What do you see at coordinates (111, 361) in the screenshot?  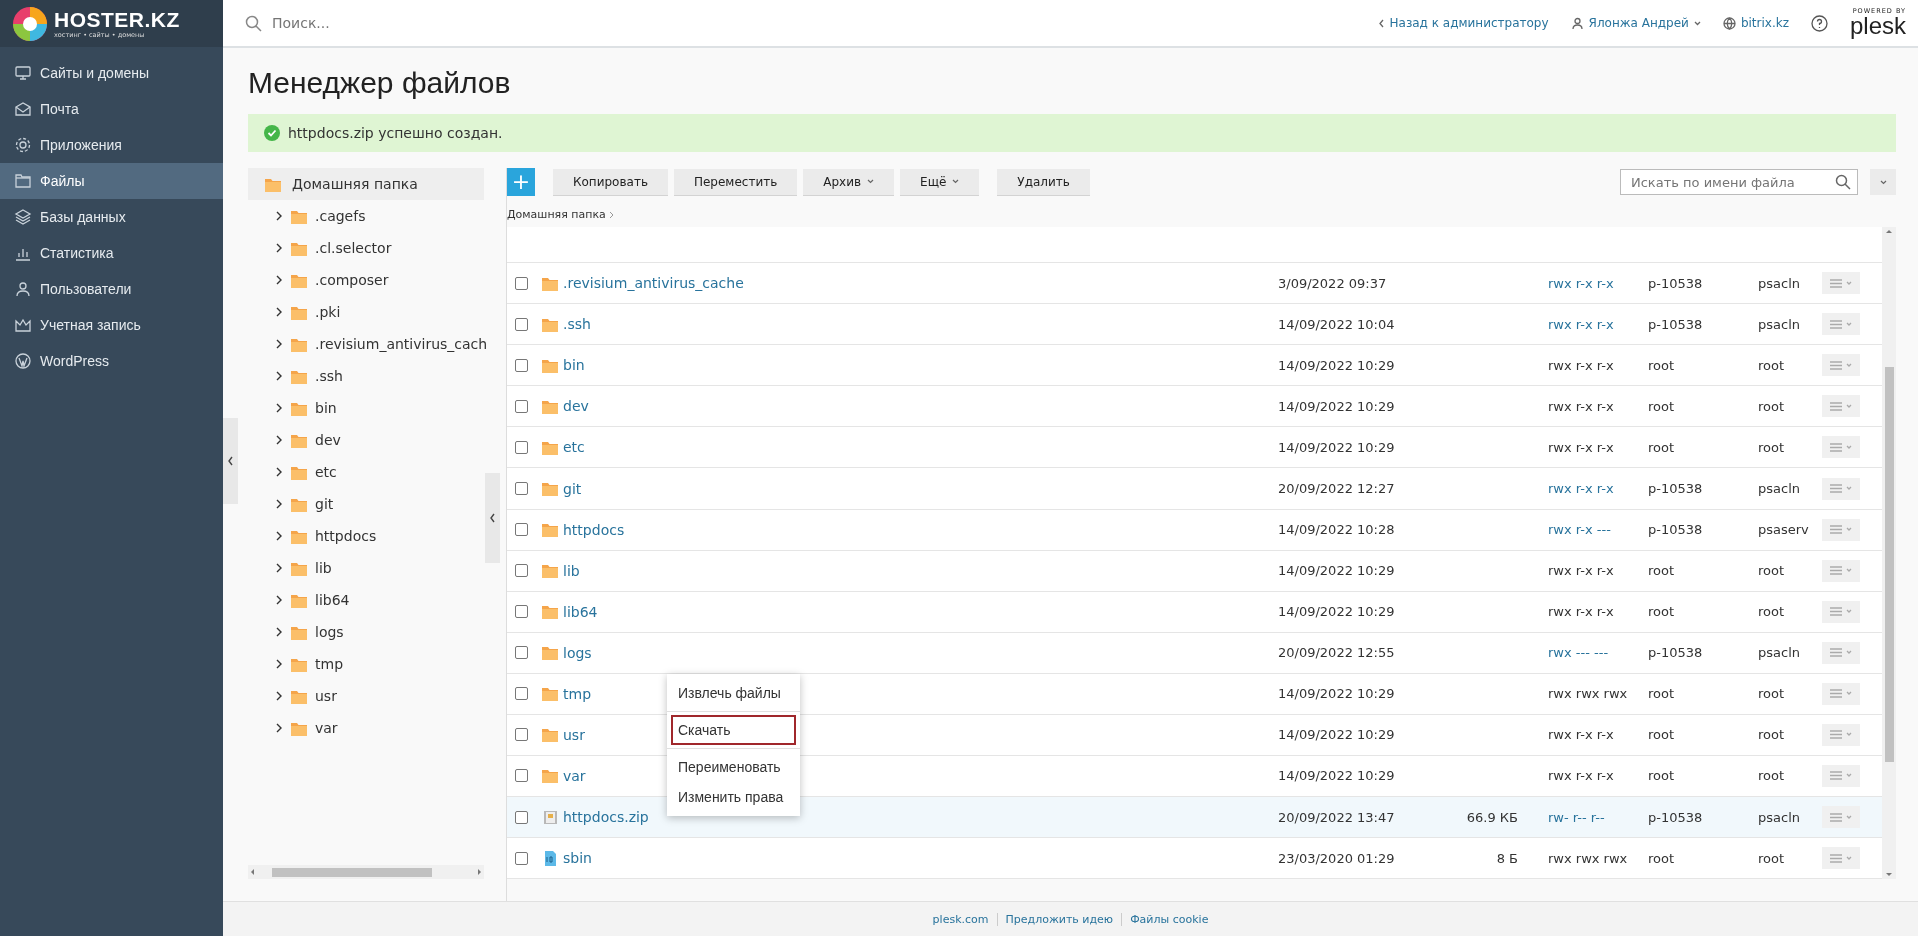 I see `sidebar-item: WordPress` at bounding box center [111, 361].